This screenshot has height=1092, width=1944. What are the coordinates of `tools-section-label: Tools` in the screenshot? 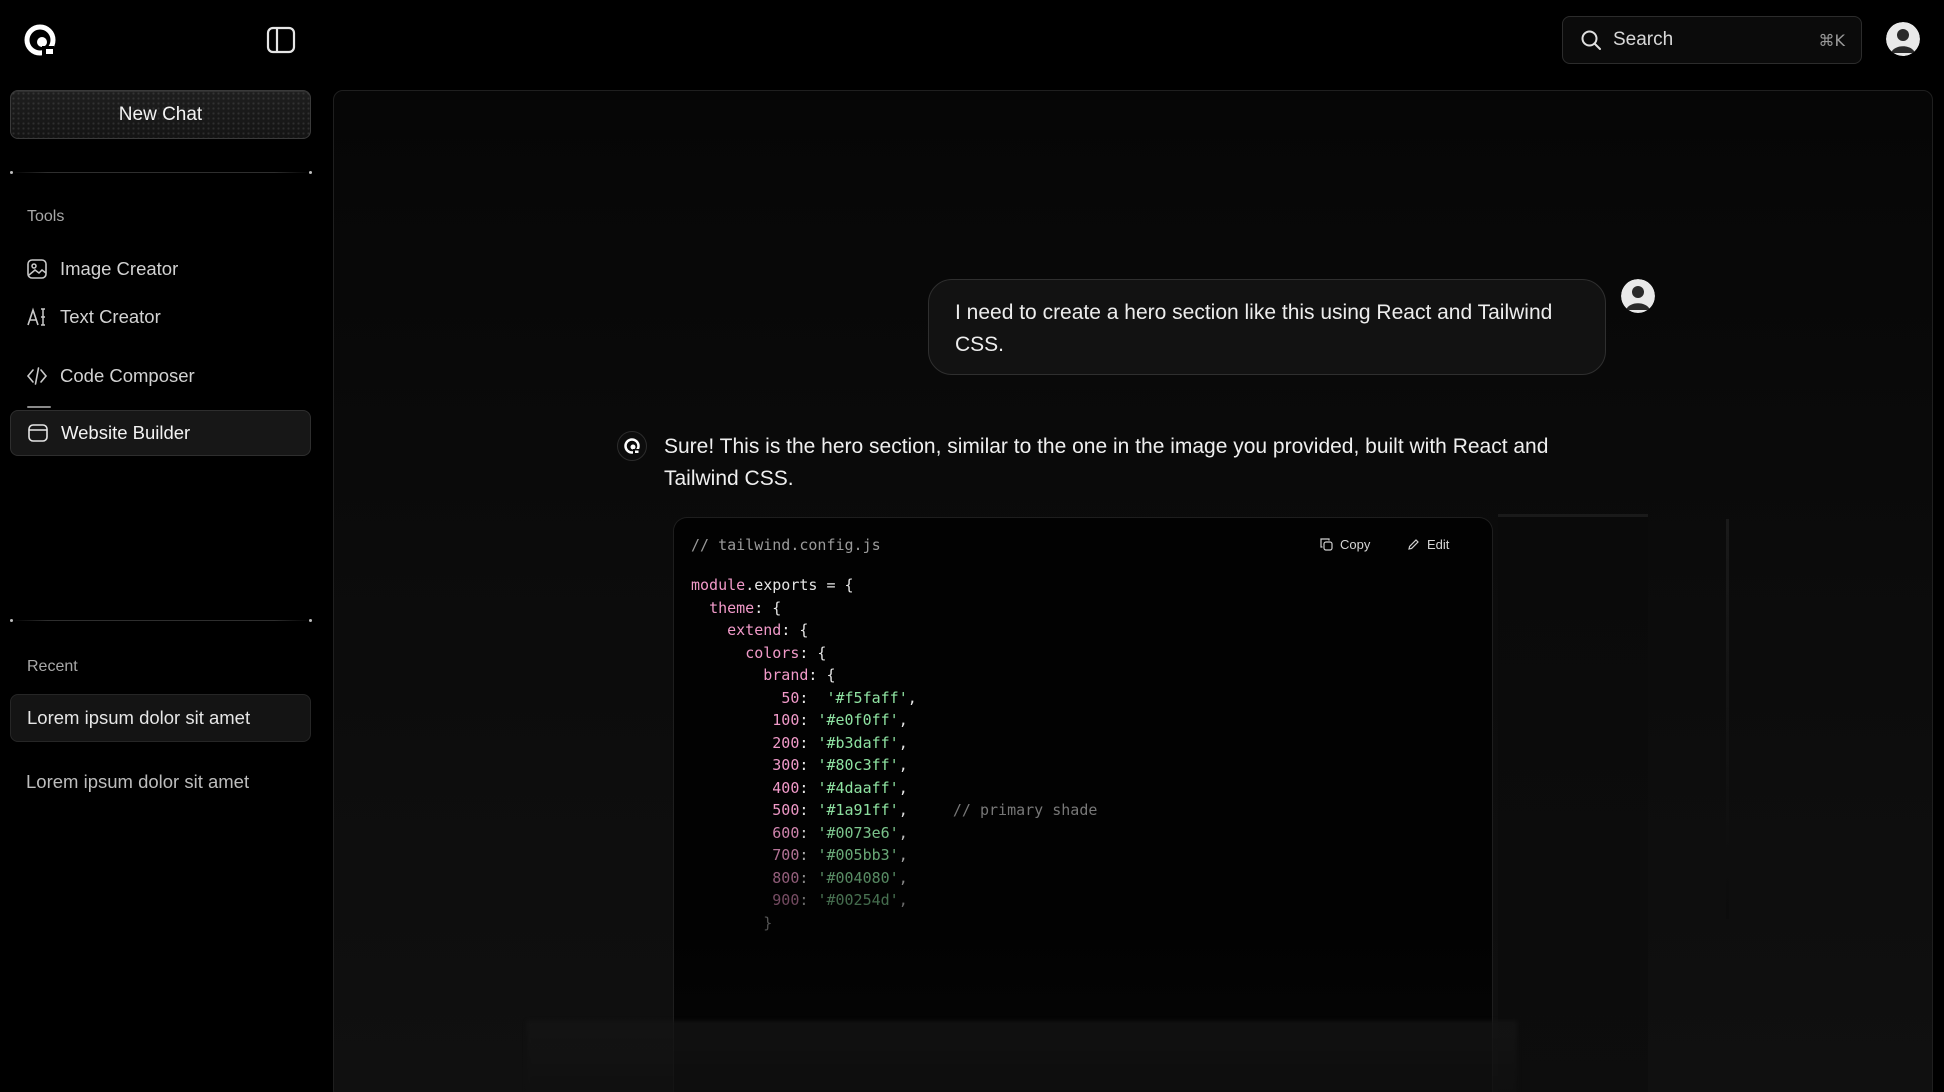 It's located at (46, 216).